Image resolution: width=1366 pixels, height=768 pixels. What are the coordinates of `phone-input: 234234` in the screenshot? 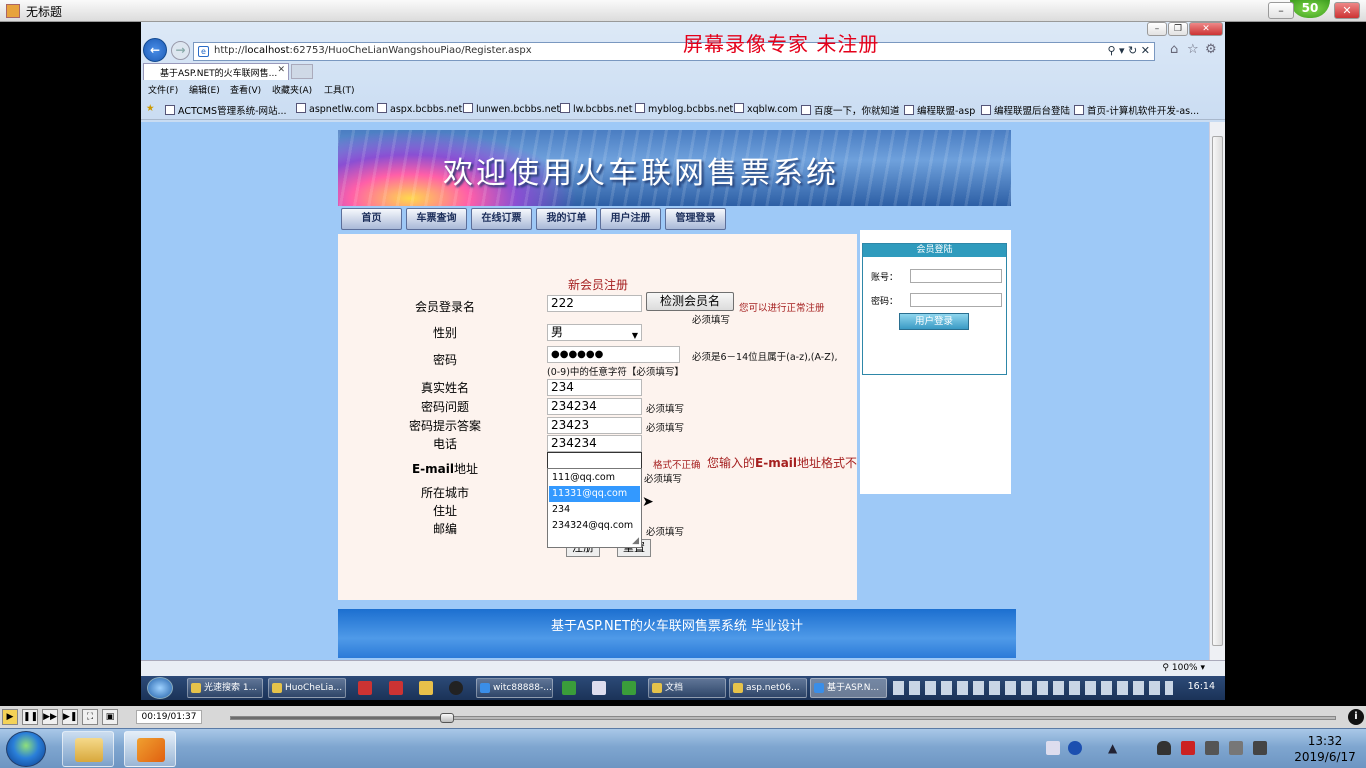 It's located at (594, 443).